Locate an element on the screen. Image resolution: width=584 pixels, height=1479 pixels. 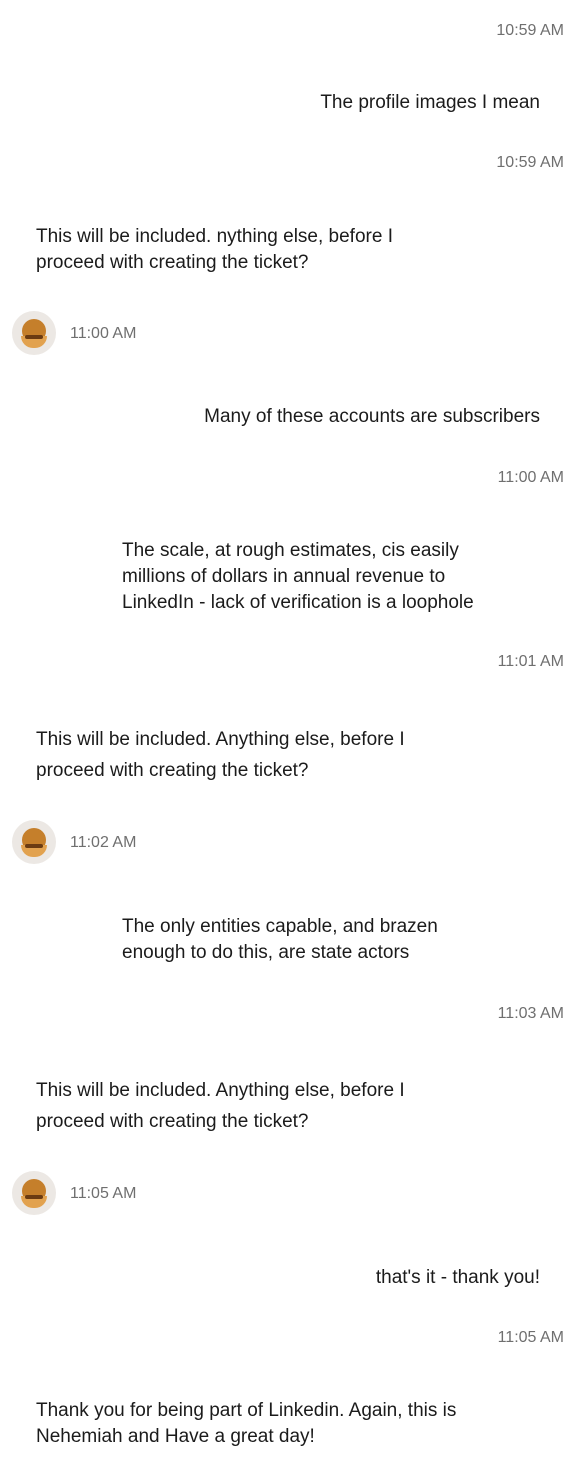
user-message: that's it - thank you! is located at coordinates (457, 1277).